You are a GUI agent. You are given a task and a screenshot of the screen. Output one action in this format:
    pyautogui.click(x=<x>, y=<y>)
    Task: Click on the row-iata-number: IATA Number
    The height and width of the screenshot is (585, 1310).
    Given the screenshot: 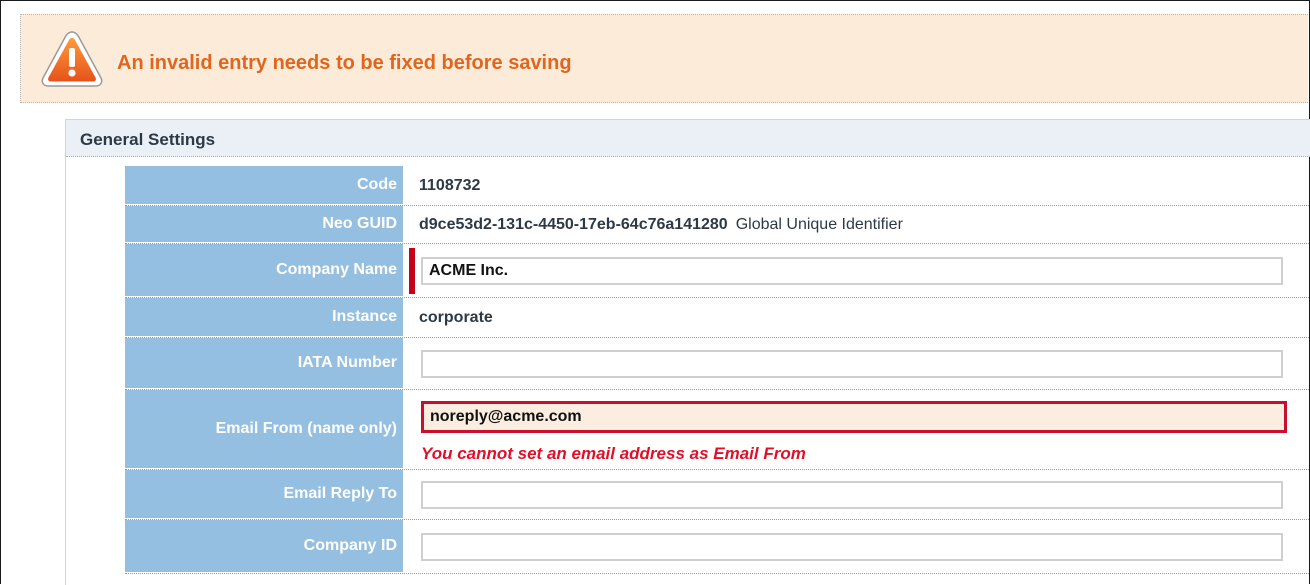 What is the action you would take?
    pyautogui.click(x=717, y=364)
    